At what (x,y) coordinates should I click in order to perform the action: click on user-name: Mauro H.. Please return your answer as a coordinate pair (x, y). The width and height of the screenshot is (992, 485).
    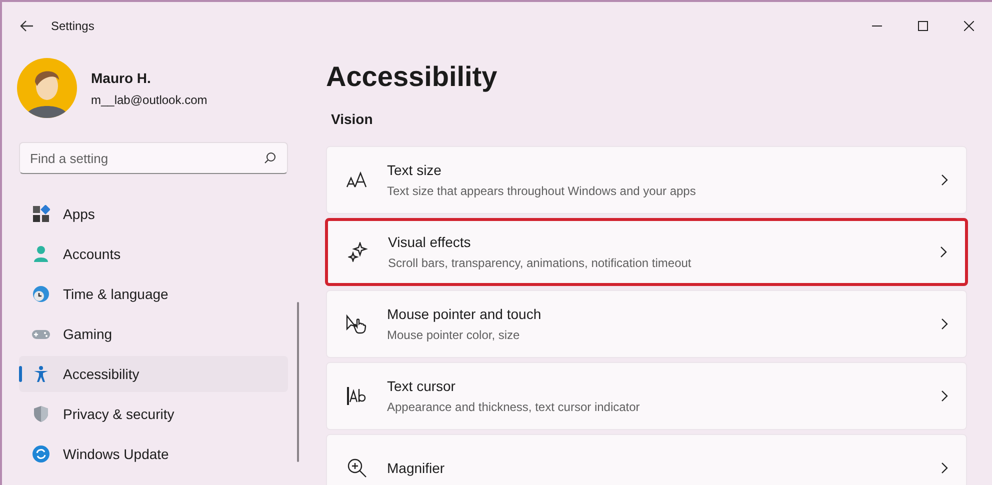
    Looking at the image, I should click on (121, 78).